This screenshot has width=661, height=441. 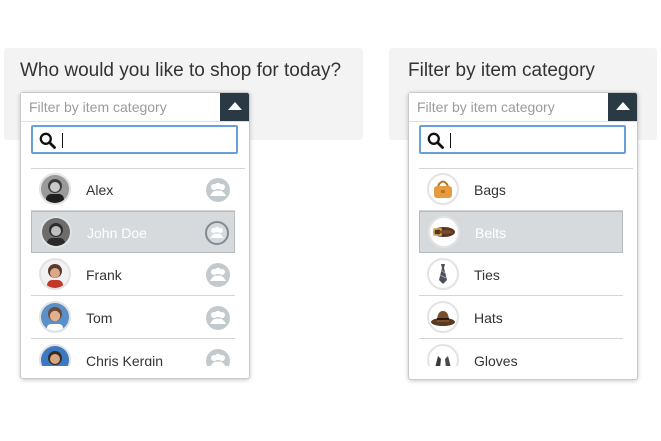 What do you see at coordinates (501, 70) in the screenshot?
I see `category-panel-title: Filter by item category` at bounding box center [501, 70].